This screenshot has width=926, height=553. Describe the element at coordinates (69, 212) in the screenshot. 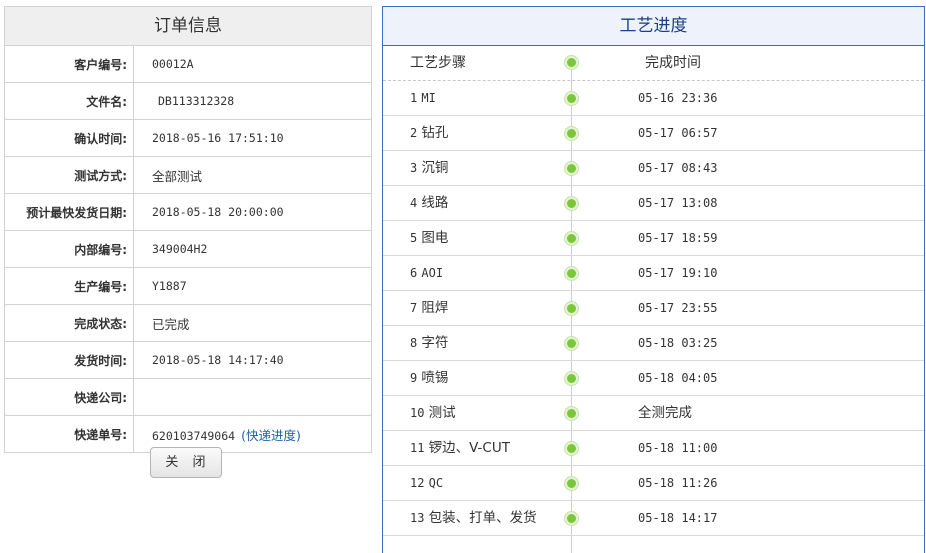

I see `field-label: 预计最快发货日期:` at that location.